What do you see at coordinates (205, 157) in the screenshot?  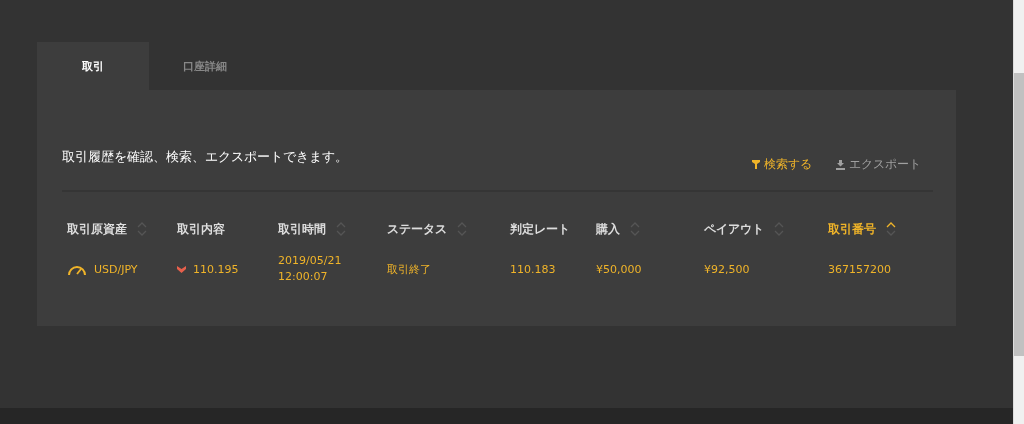 I see `description-text: 取引履歴を確認、検索、エクスポートできます。` at bounding box center [205, 157].